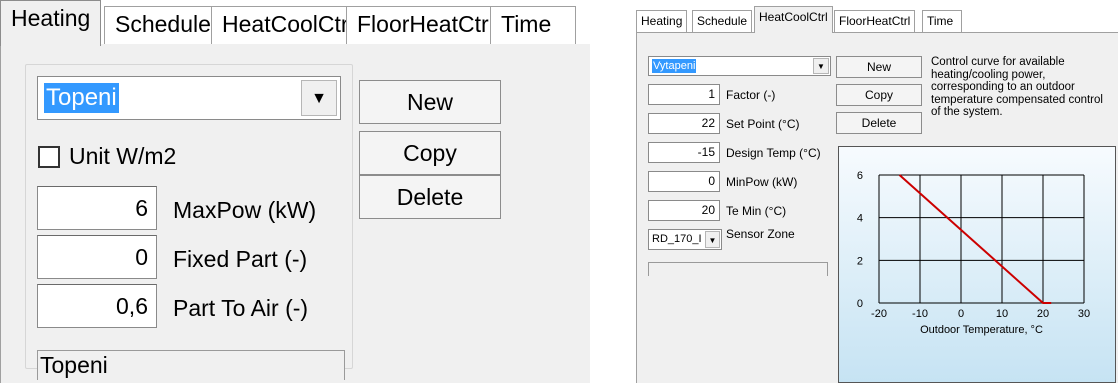  I want to click on maxpow-field: 6, so click(97, 208).